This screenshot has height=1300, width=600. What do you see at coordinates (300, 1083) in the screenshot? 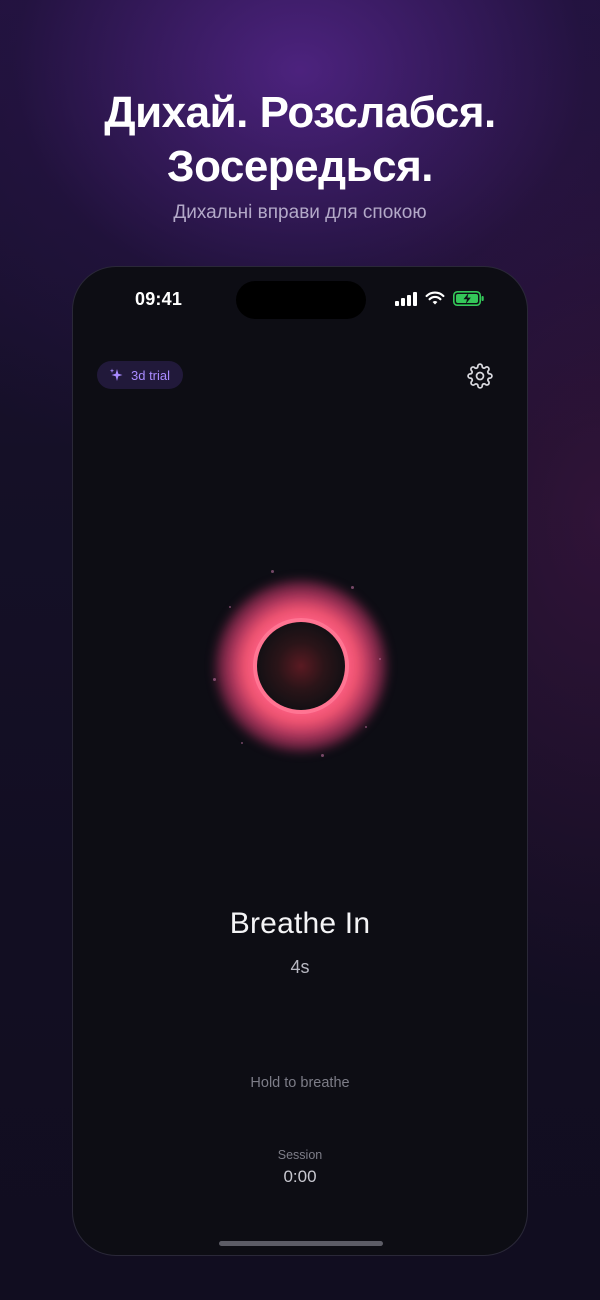
I see `hold-hint: Hold to breathe` at bounding box center [300, 1083].